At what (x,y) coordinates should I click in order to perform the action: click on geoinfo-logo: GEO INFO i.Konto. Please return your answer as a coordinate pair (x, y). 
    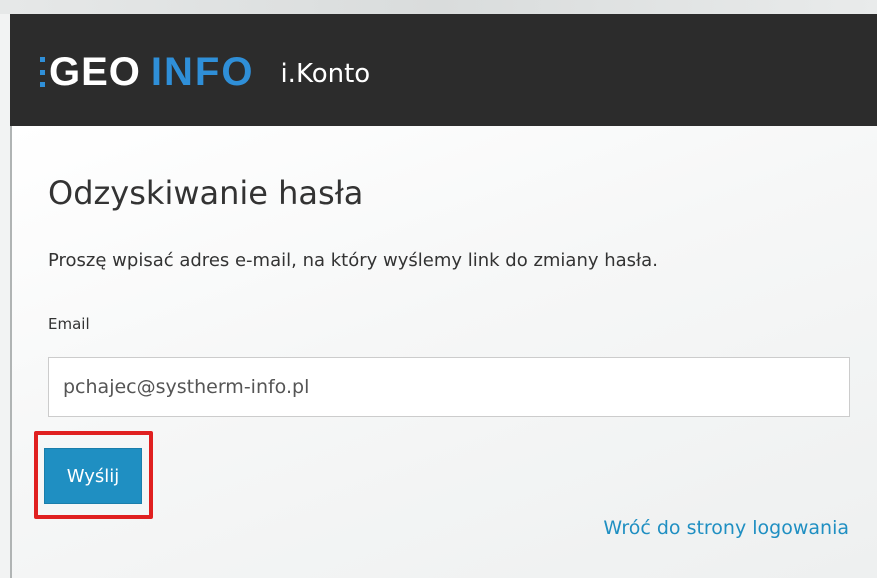
    Looking at the image, I should click on (205, 72).